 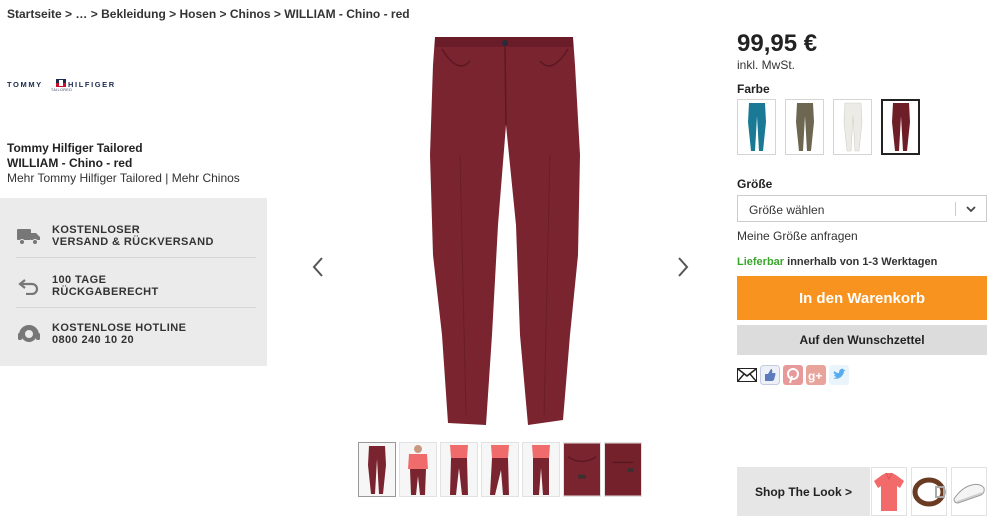 What do you see at coordinates (84, 178) in the screenshot?
I see `more-brand-link: Mehr Tommy Hilfiger Tailored` at bounding box center [84, 178].